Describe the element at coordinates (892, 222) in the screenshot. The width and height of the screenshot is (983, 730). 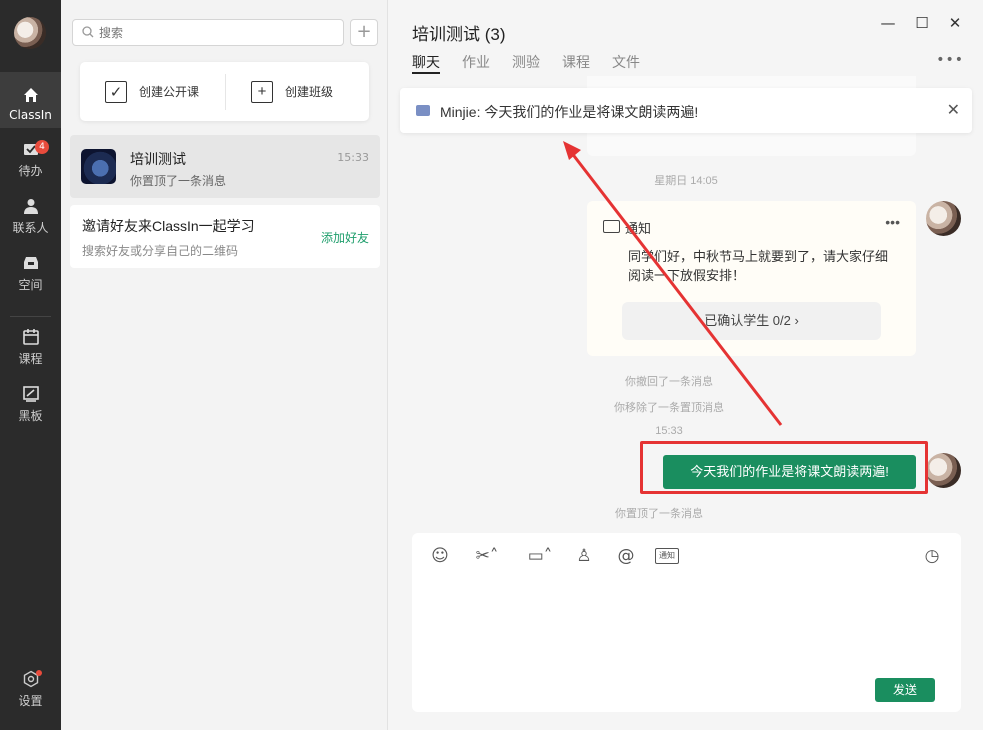
I see `notice-more-icon: •••` at that location.